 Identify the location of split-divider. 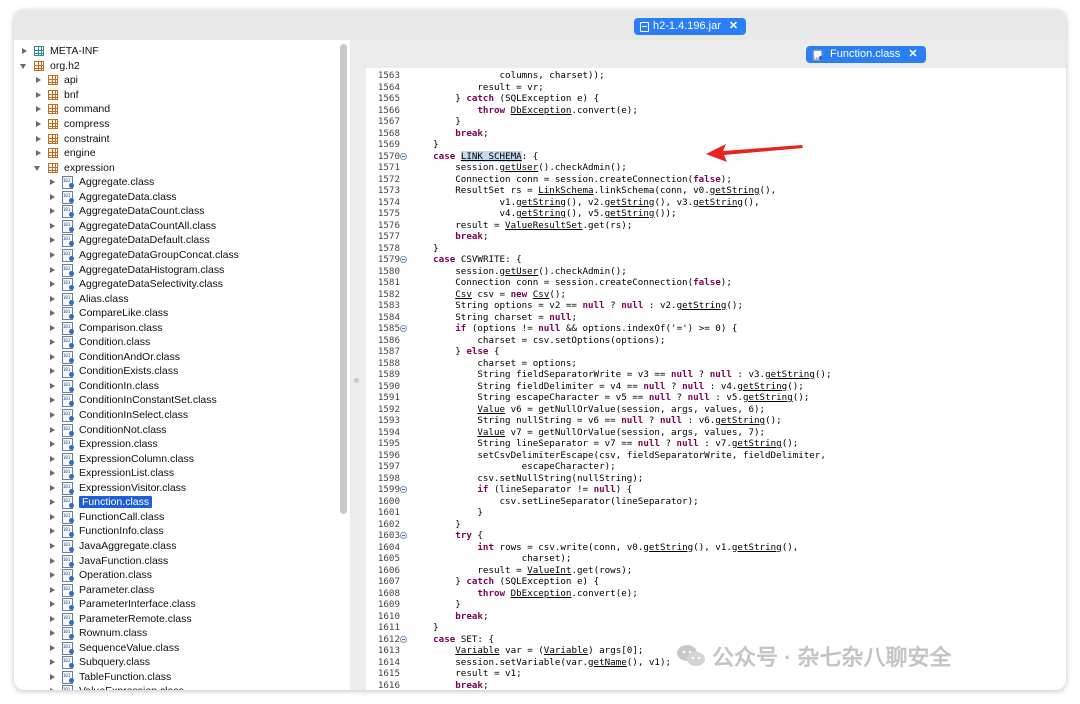
(357, 365).